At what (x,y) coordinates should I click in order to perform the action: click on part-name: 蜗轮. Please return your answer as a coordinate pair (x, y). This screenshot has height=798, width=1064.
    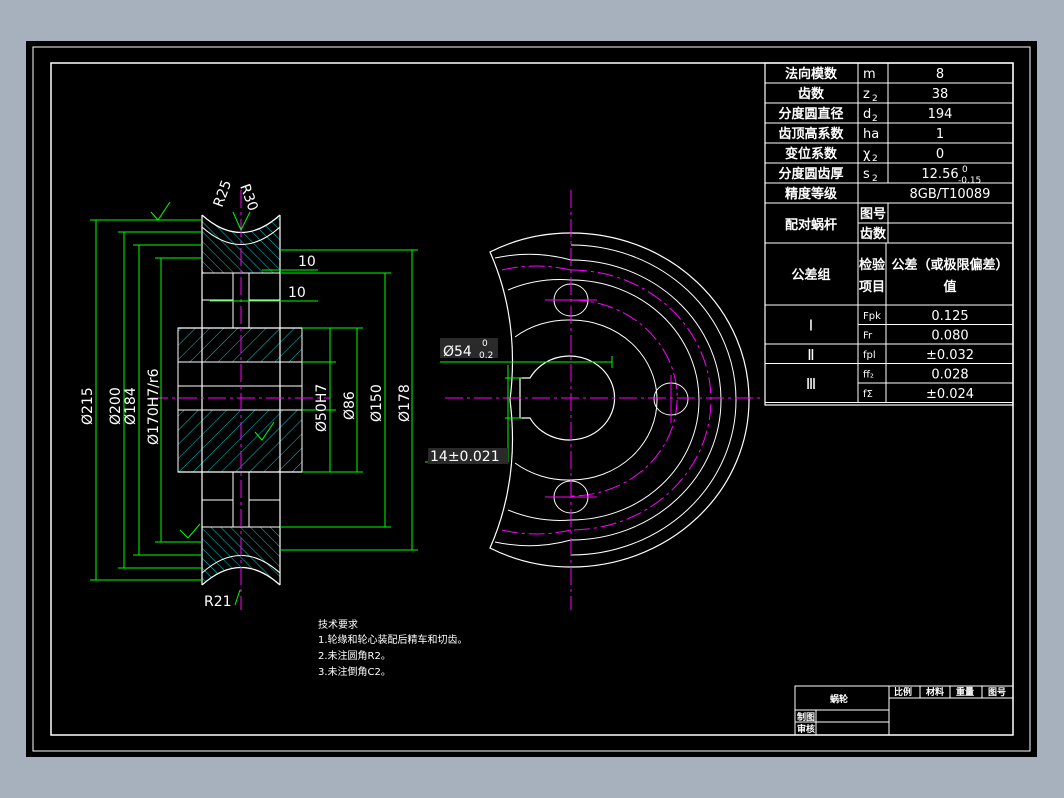
    Looking at the image, I should click on (839, 699).